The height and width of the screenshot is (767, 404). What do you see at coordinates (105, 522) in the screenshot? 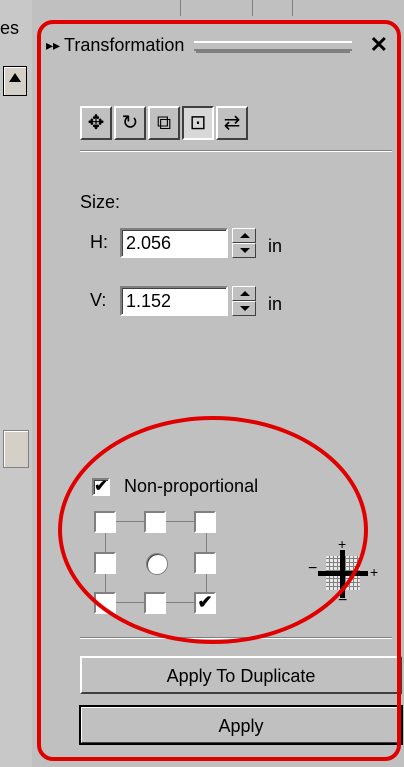
I see `anchor-top-left` at bounding box center [105, 522].